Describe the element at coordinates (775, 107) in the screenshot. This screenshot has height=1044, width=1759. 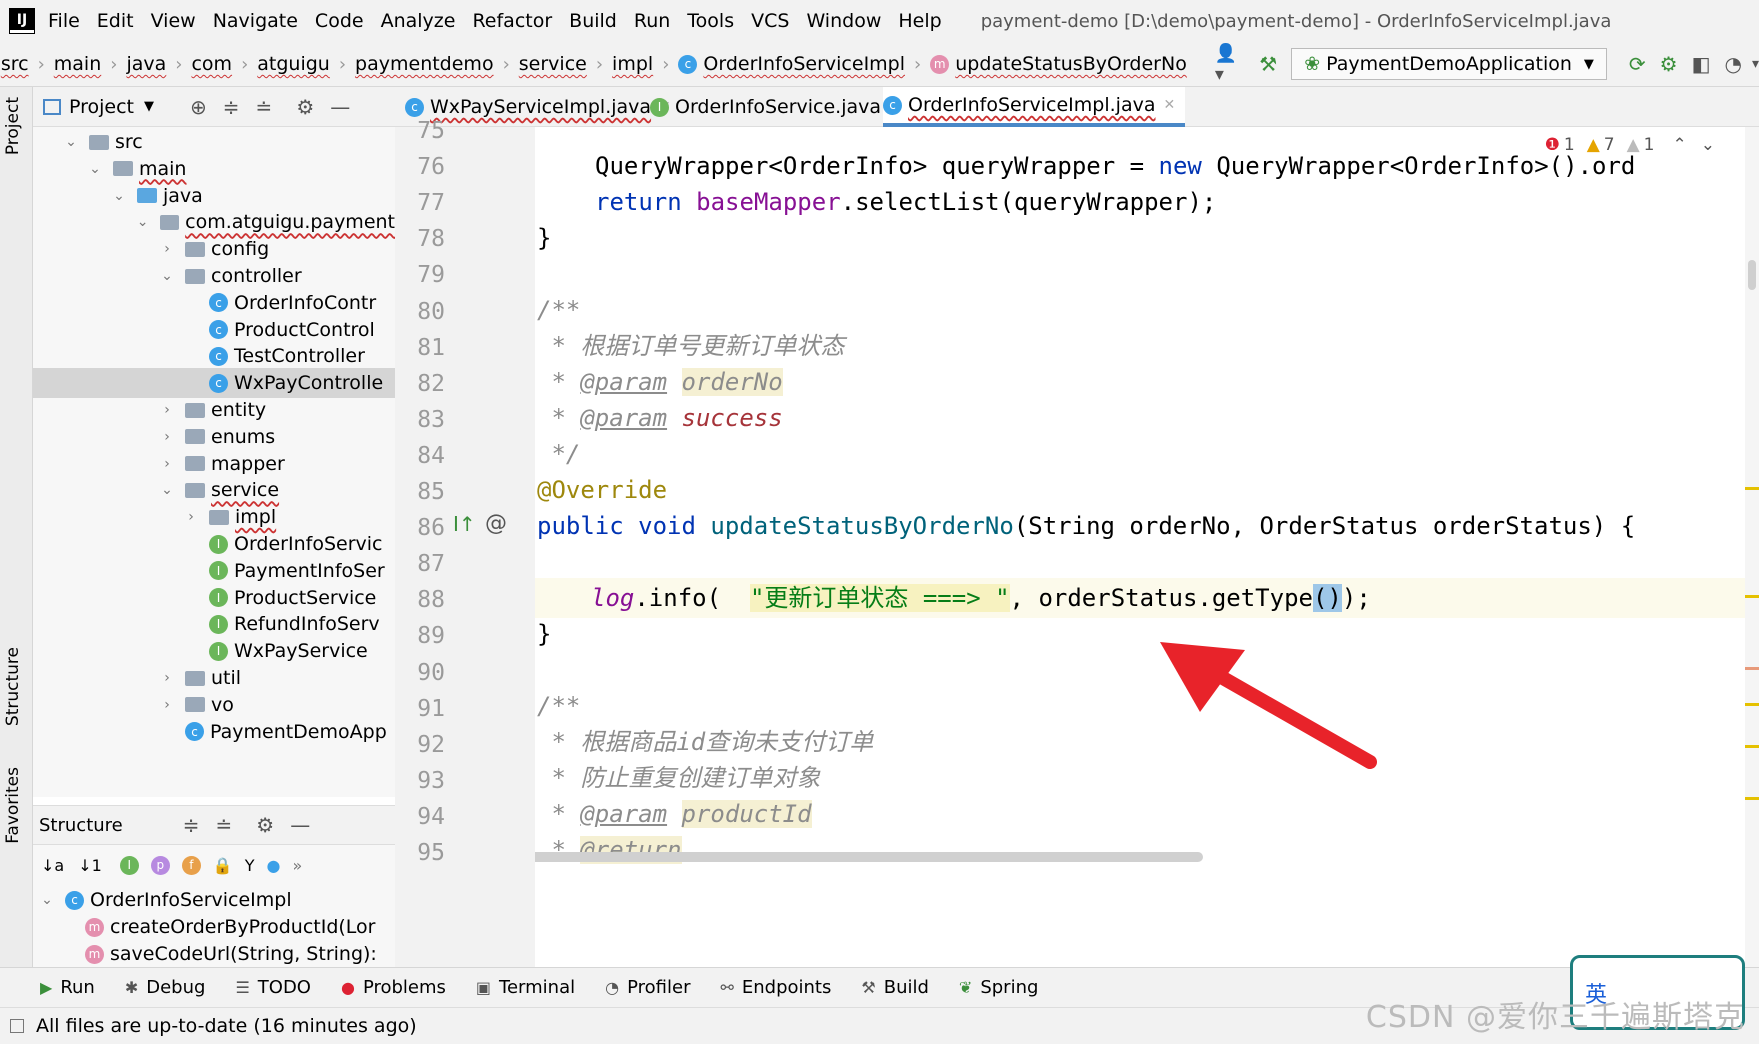
I see `tab-orderinfoservice: I OrderInfoService.java ✕` at that location.